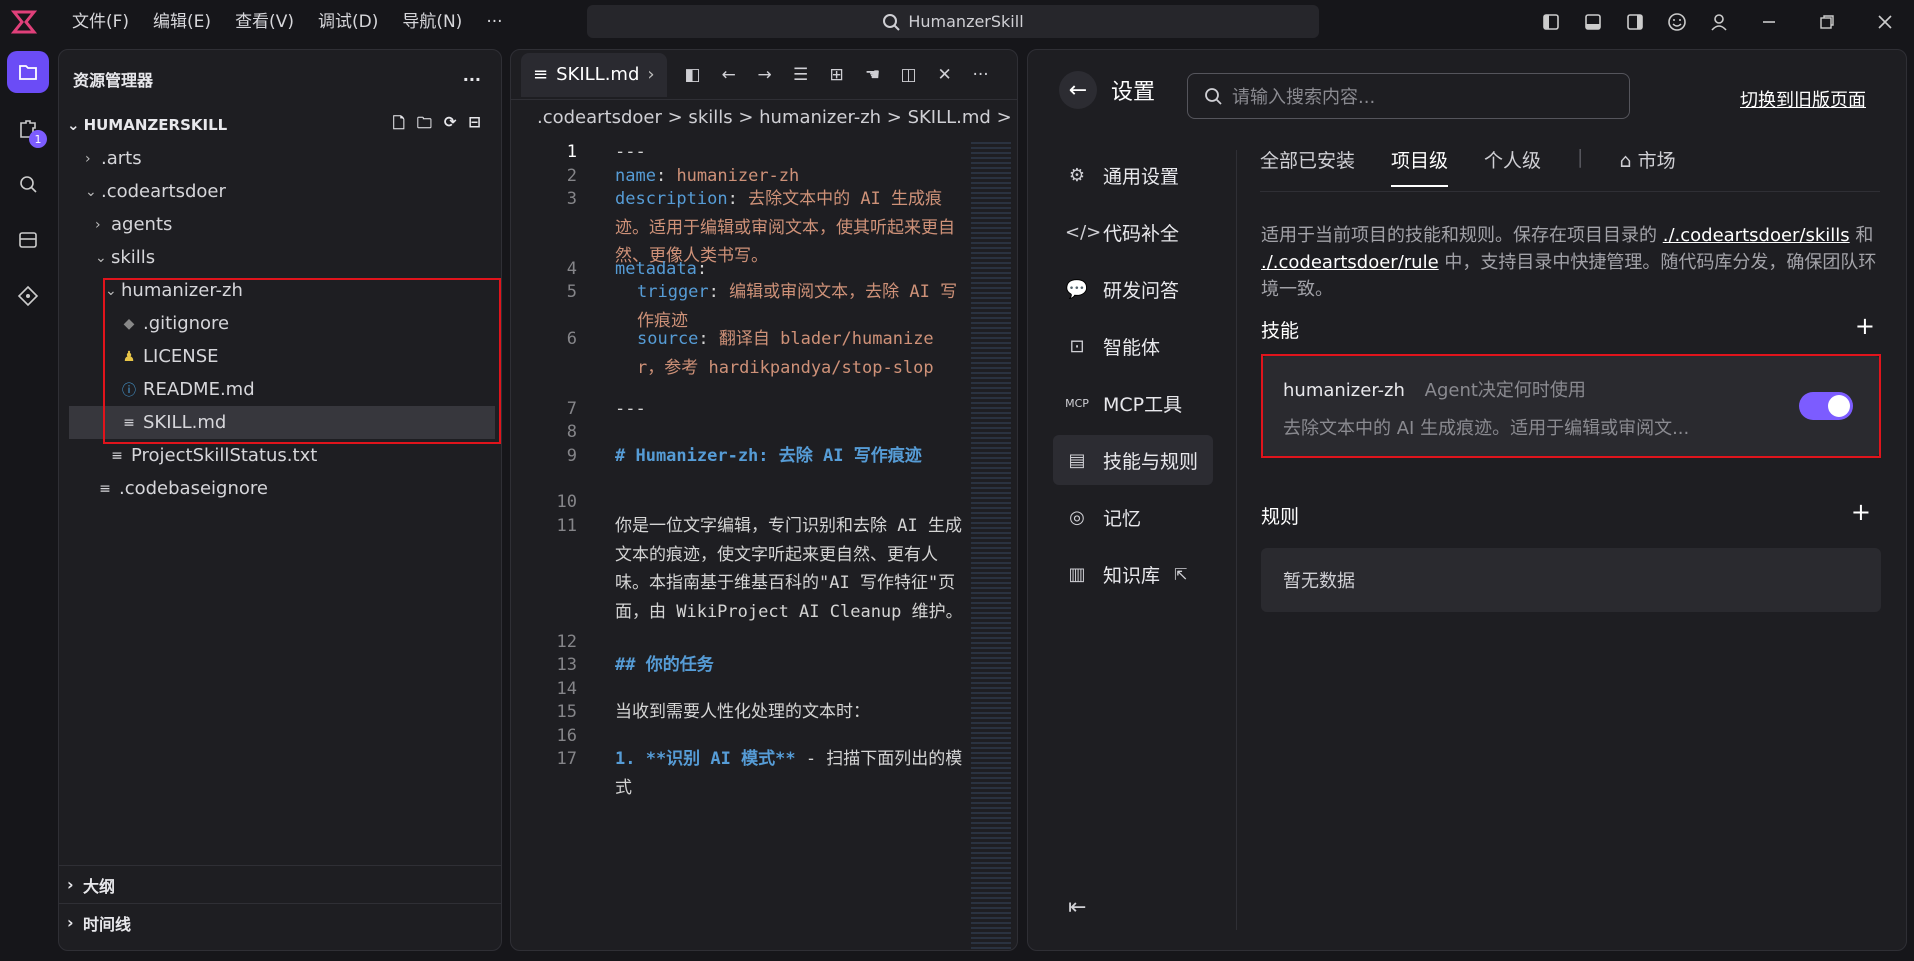 Image resolution: width=1914 pixels, height=961 pixels. Describe the element at coordinates (1462, 235) in the screenshot. I see `desc-text: 适用于当前项目的技能和规则。保存在项目目录的` at that location.